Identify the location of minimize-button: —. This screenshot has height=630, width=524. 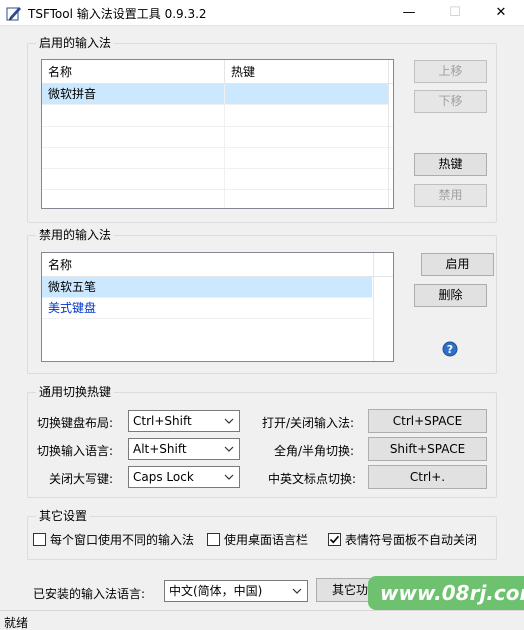
(409, 13).